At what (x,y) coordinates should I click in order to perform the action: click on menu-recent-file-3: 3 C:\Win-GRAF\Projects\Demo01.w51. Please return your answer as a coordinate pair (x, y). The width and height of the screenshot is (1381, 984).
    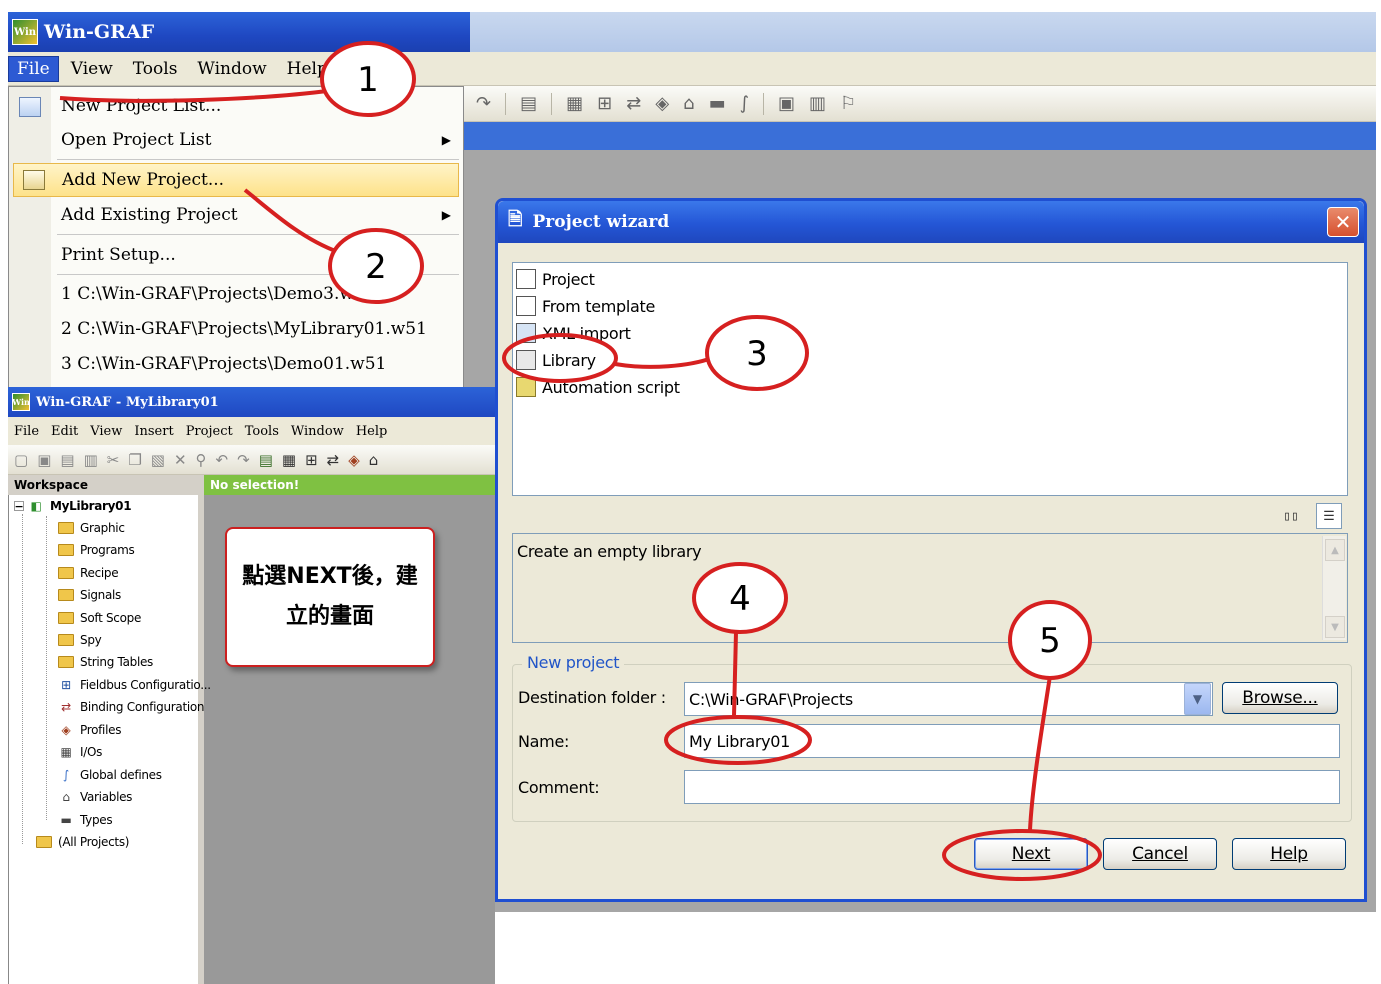
    Looking at the image, I should click on (236, 364).